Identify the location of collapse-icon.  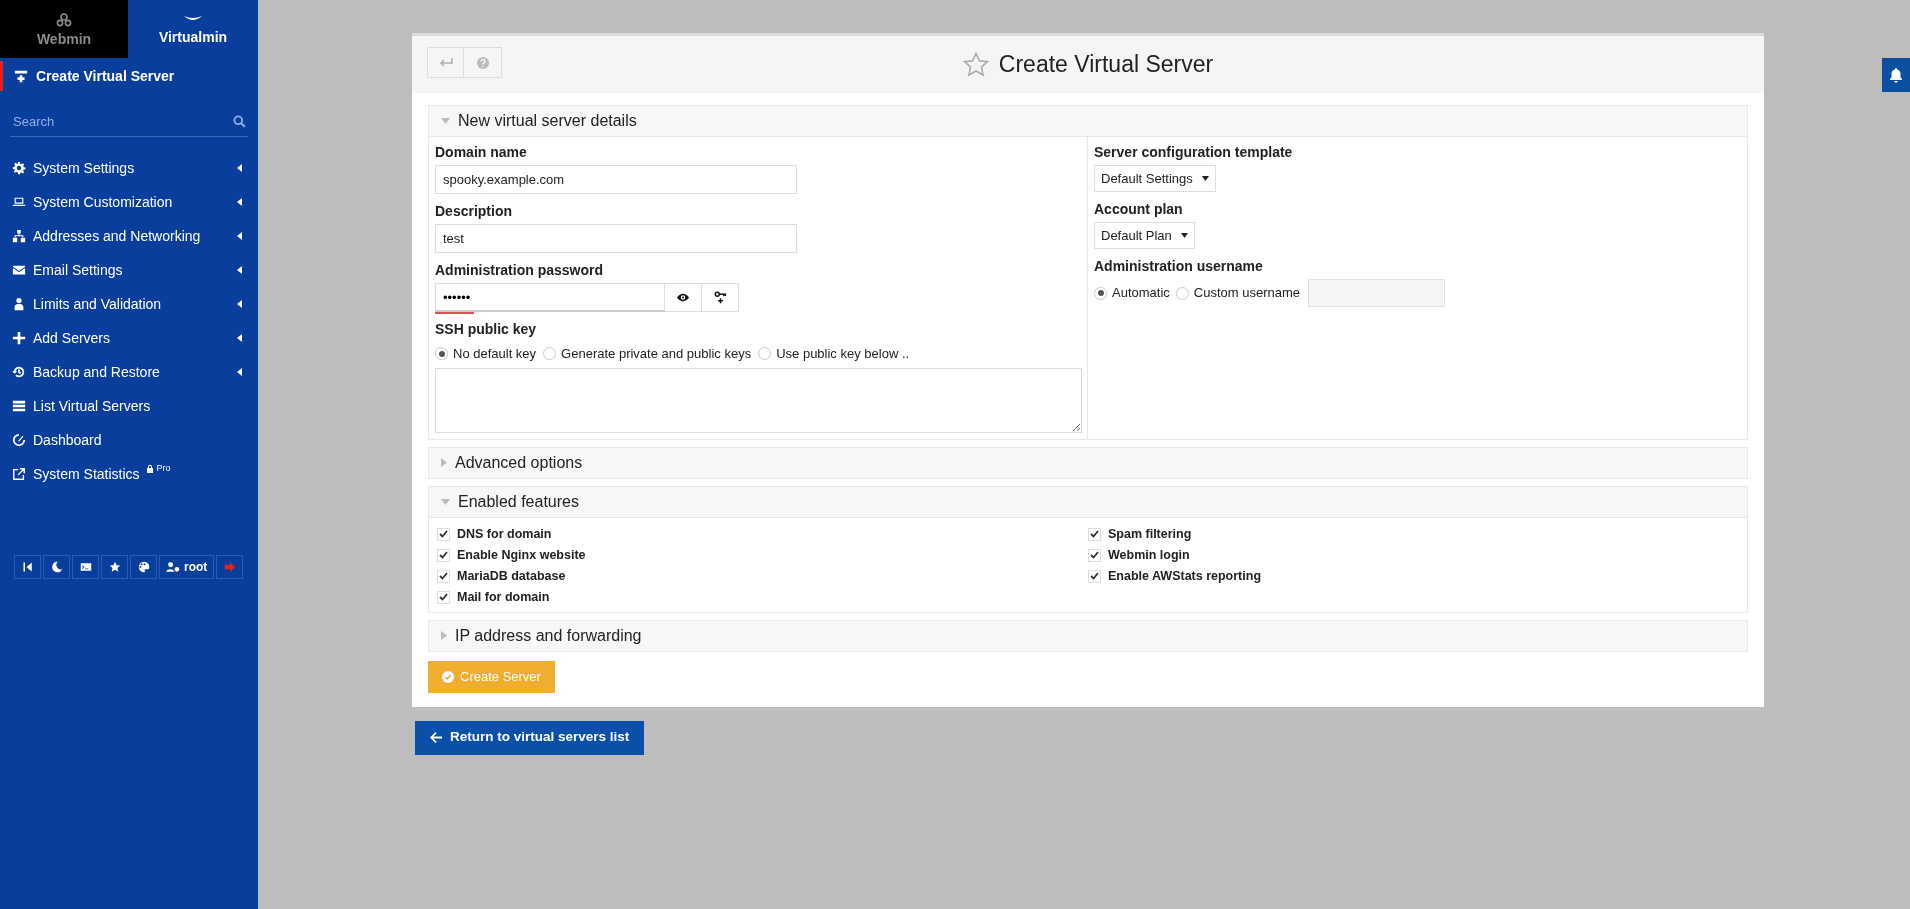
(27, 567).